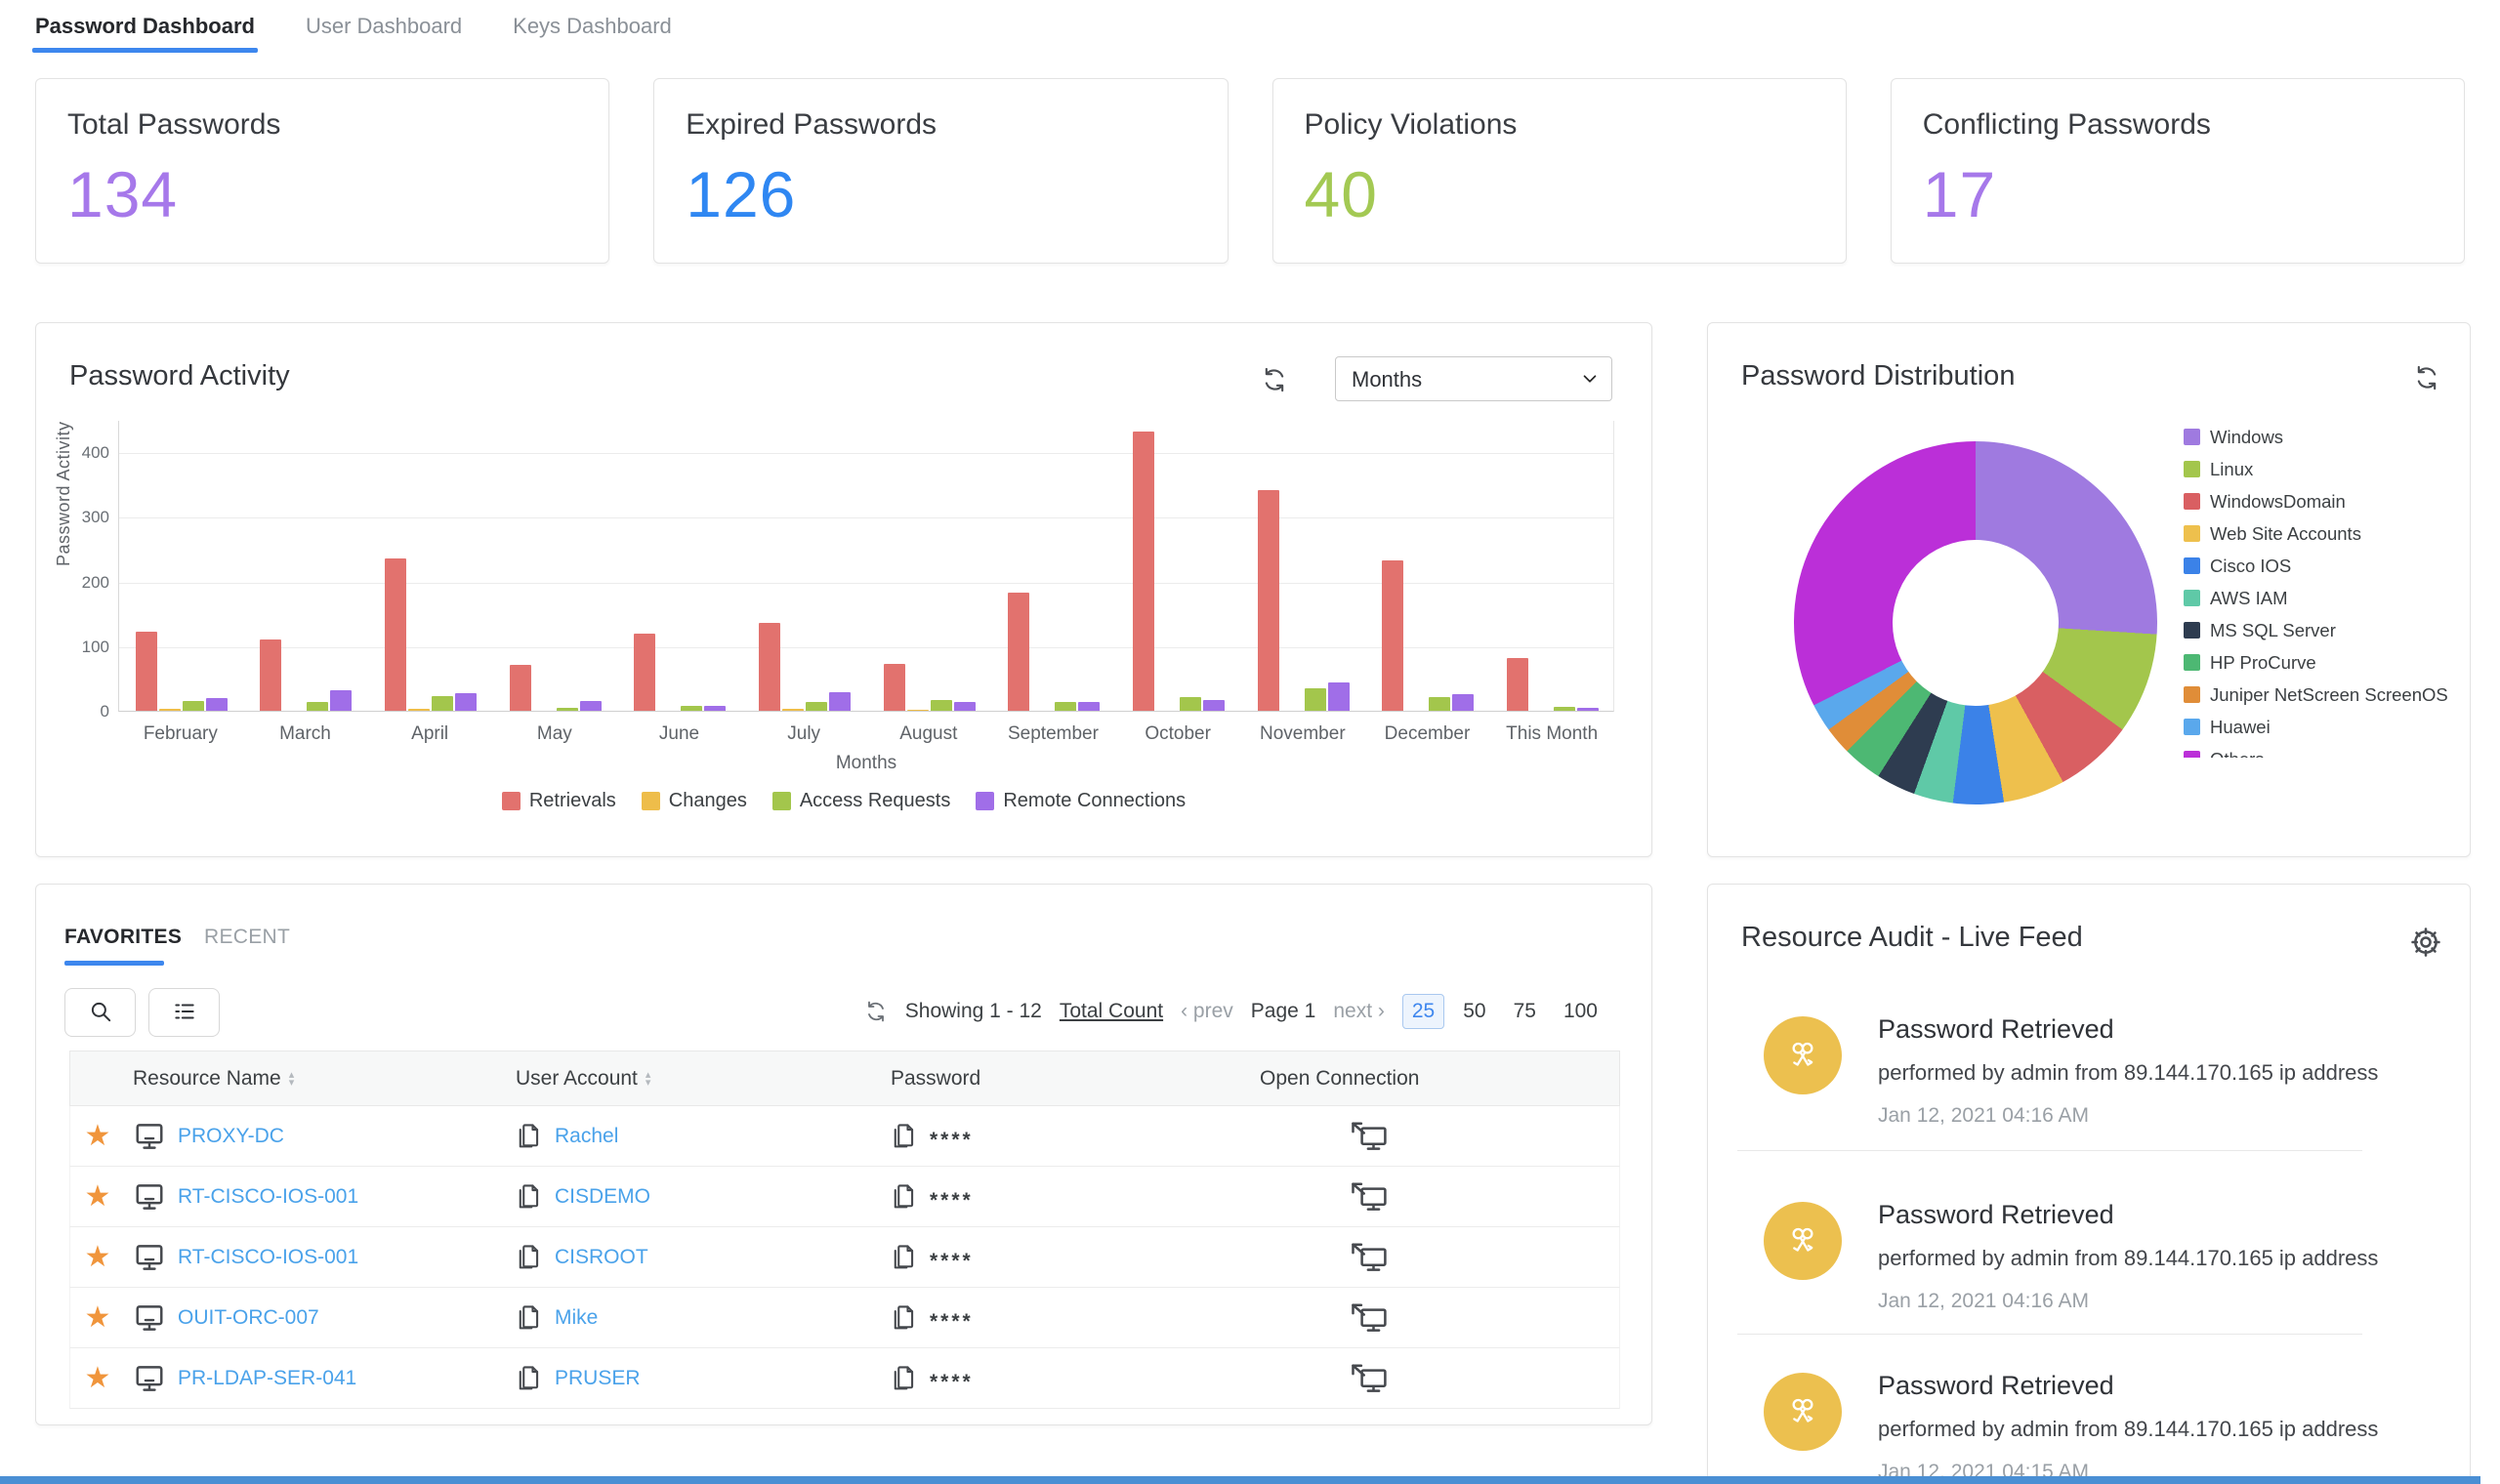 This screenshot has width=2500, height=1484. Describe the element at coordinates (316, 1079) in the screenshot. I see `column-header-resource-name: Resource Name ▴ ▾` at that location.